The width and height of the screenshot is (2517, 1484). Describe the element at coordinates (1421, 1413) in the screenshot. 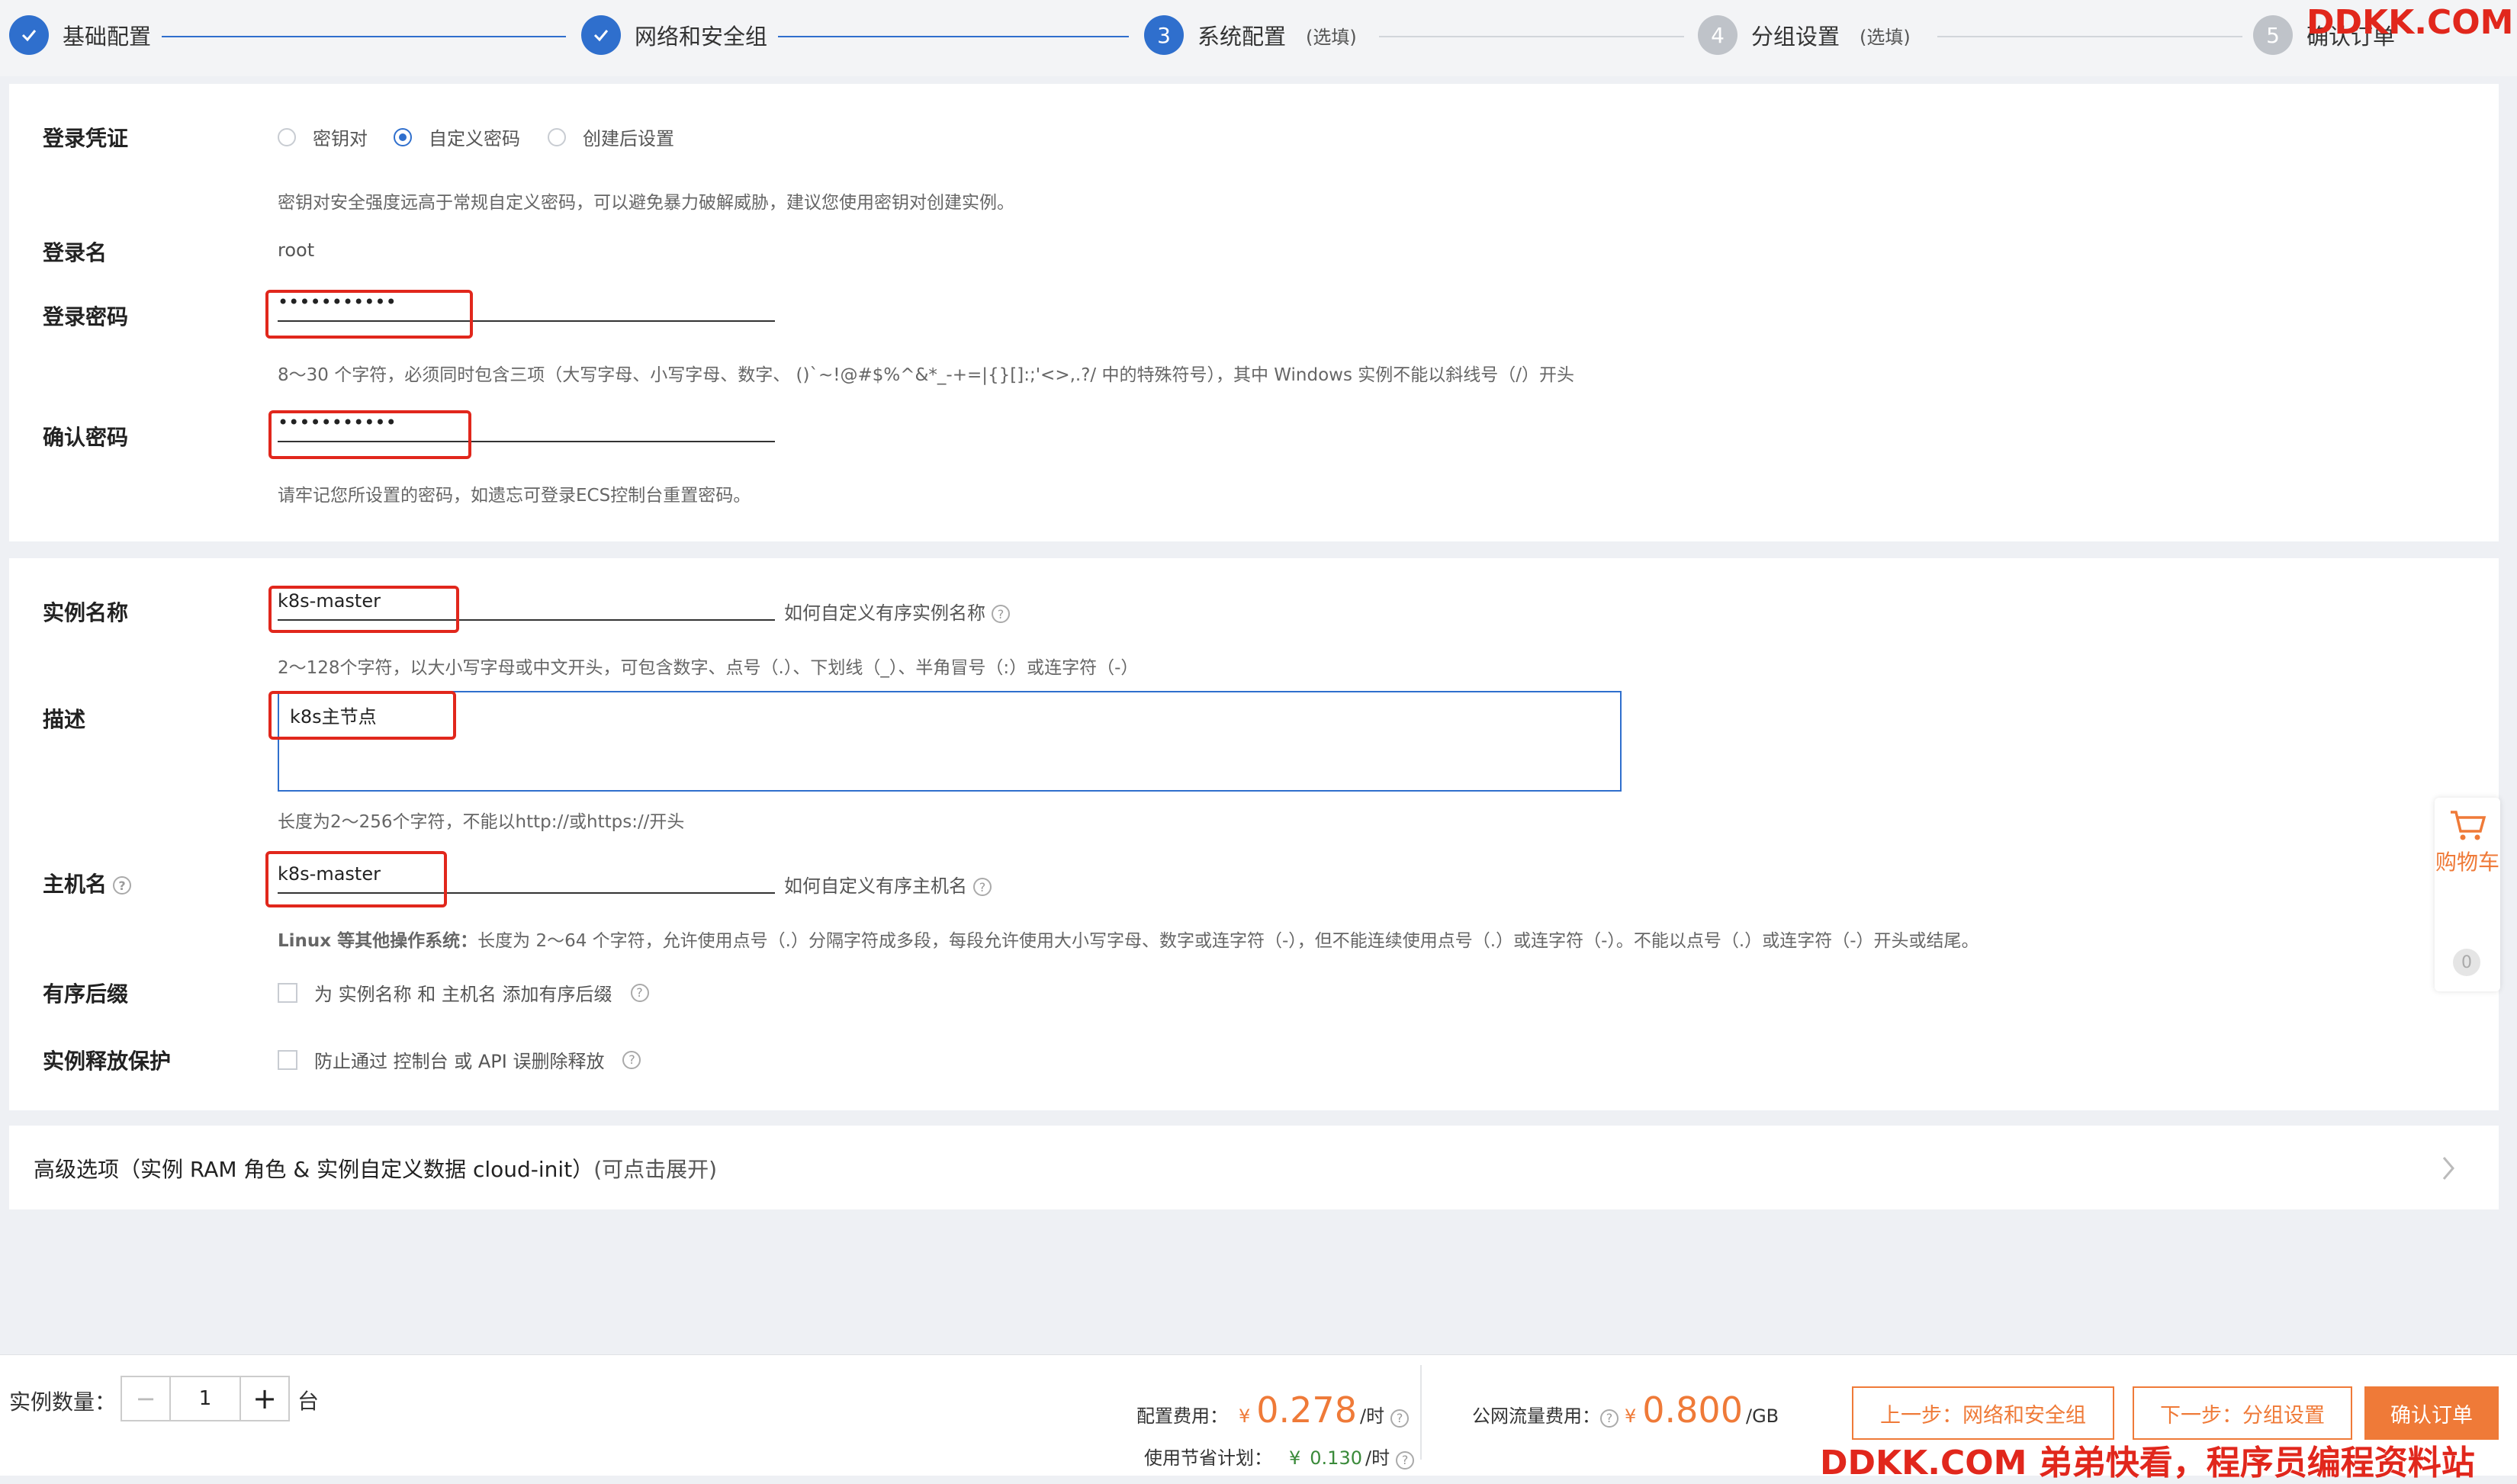

I see `footer-divider` at that location.